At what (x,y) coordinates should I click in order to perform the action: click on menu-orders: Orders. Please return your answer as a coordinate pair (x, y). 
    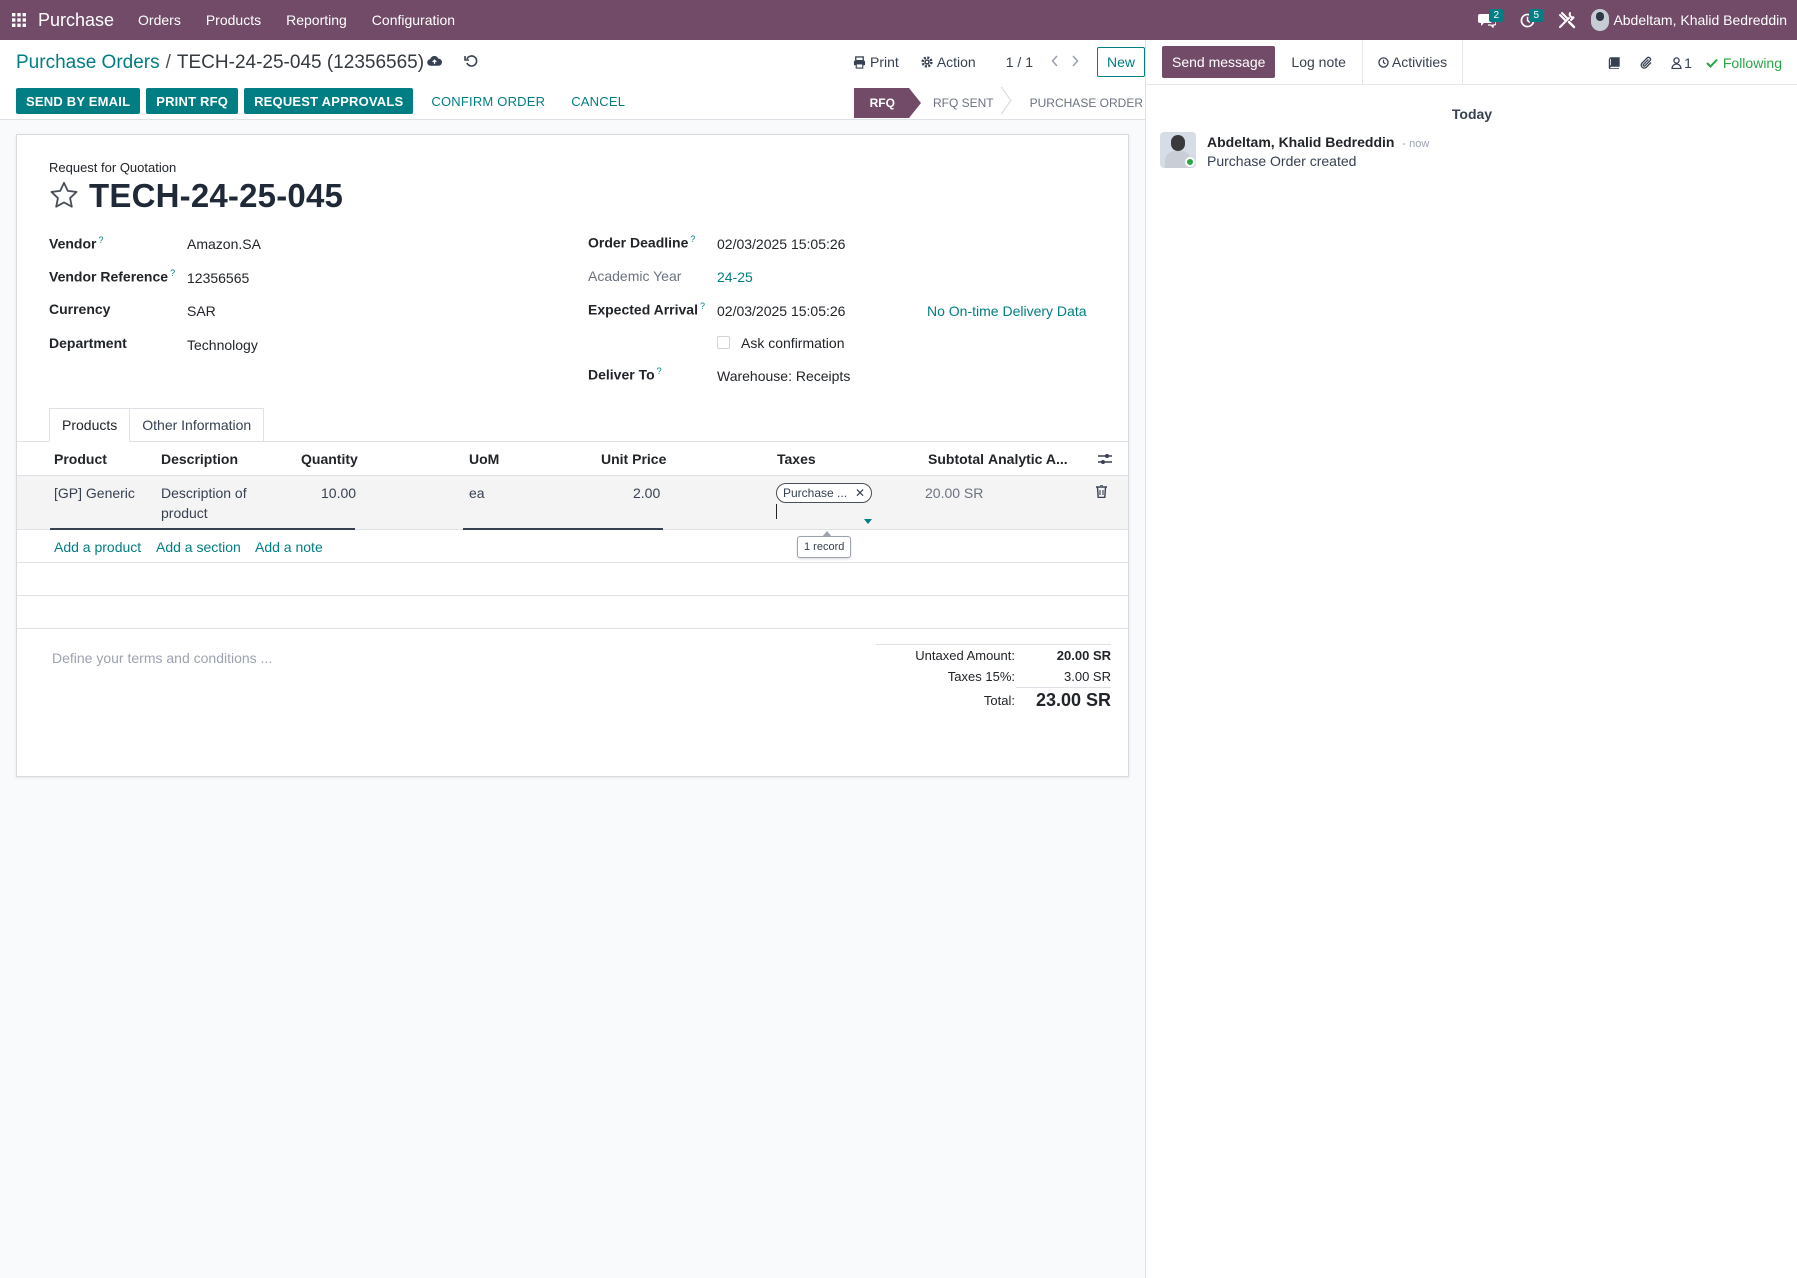
    Looking at the image, I should click on (159, 20).